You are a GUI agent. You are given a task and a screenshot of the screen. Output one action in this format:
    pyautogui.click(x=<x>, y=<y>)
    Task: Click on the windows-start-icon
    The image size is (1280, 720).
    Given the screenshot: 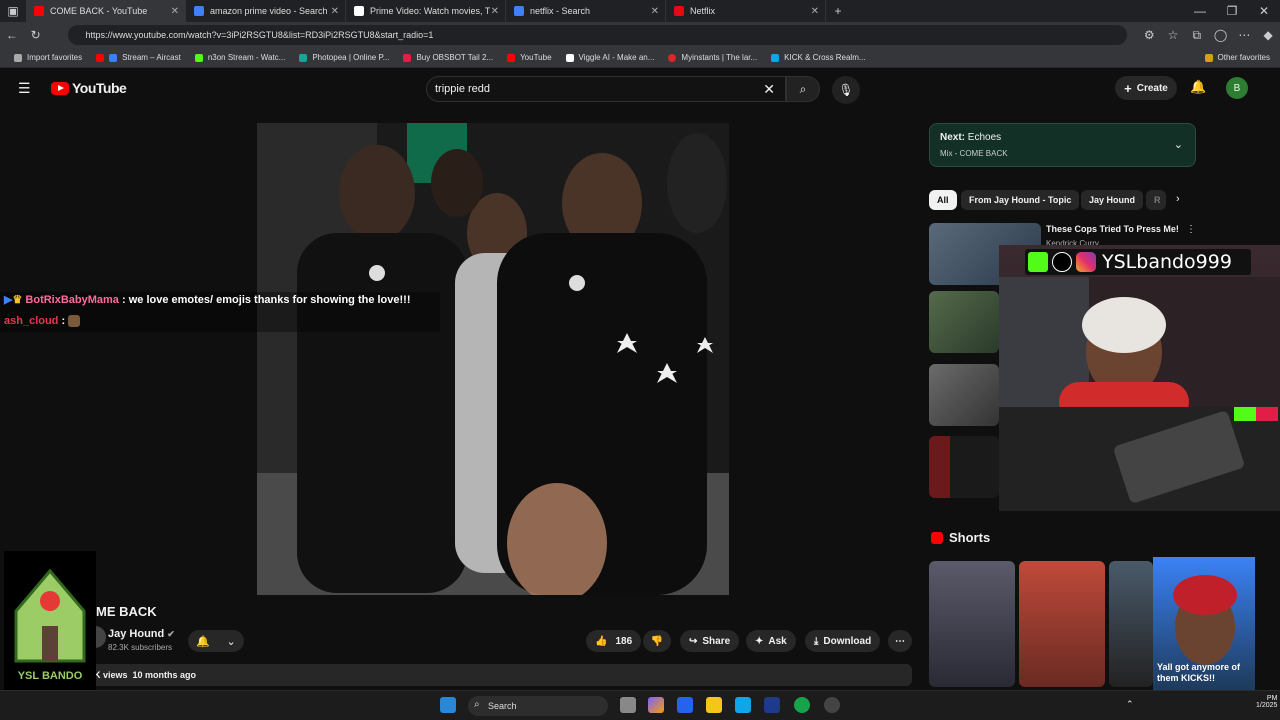 What is the action you would take?
    pyautogui.click(x=448, y=705)
    